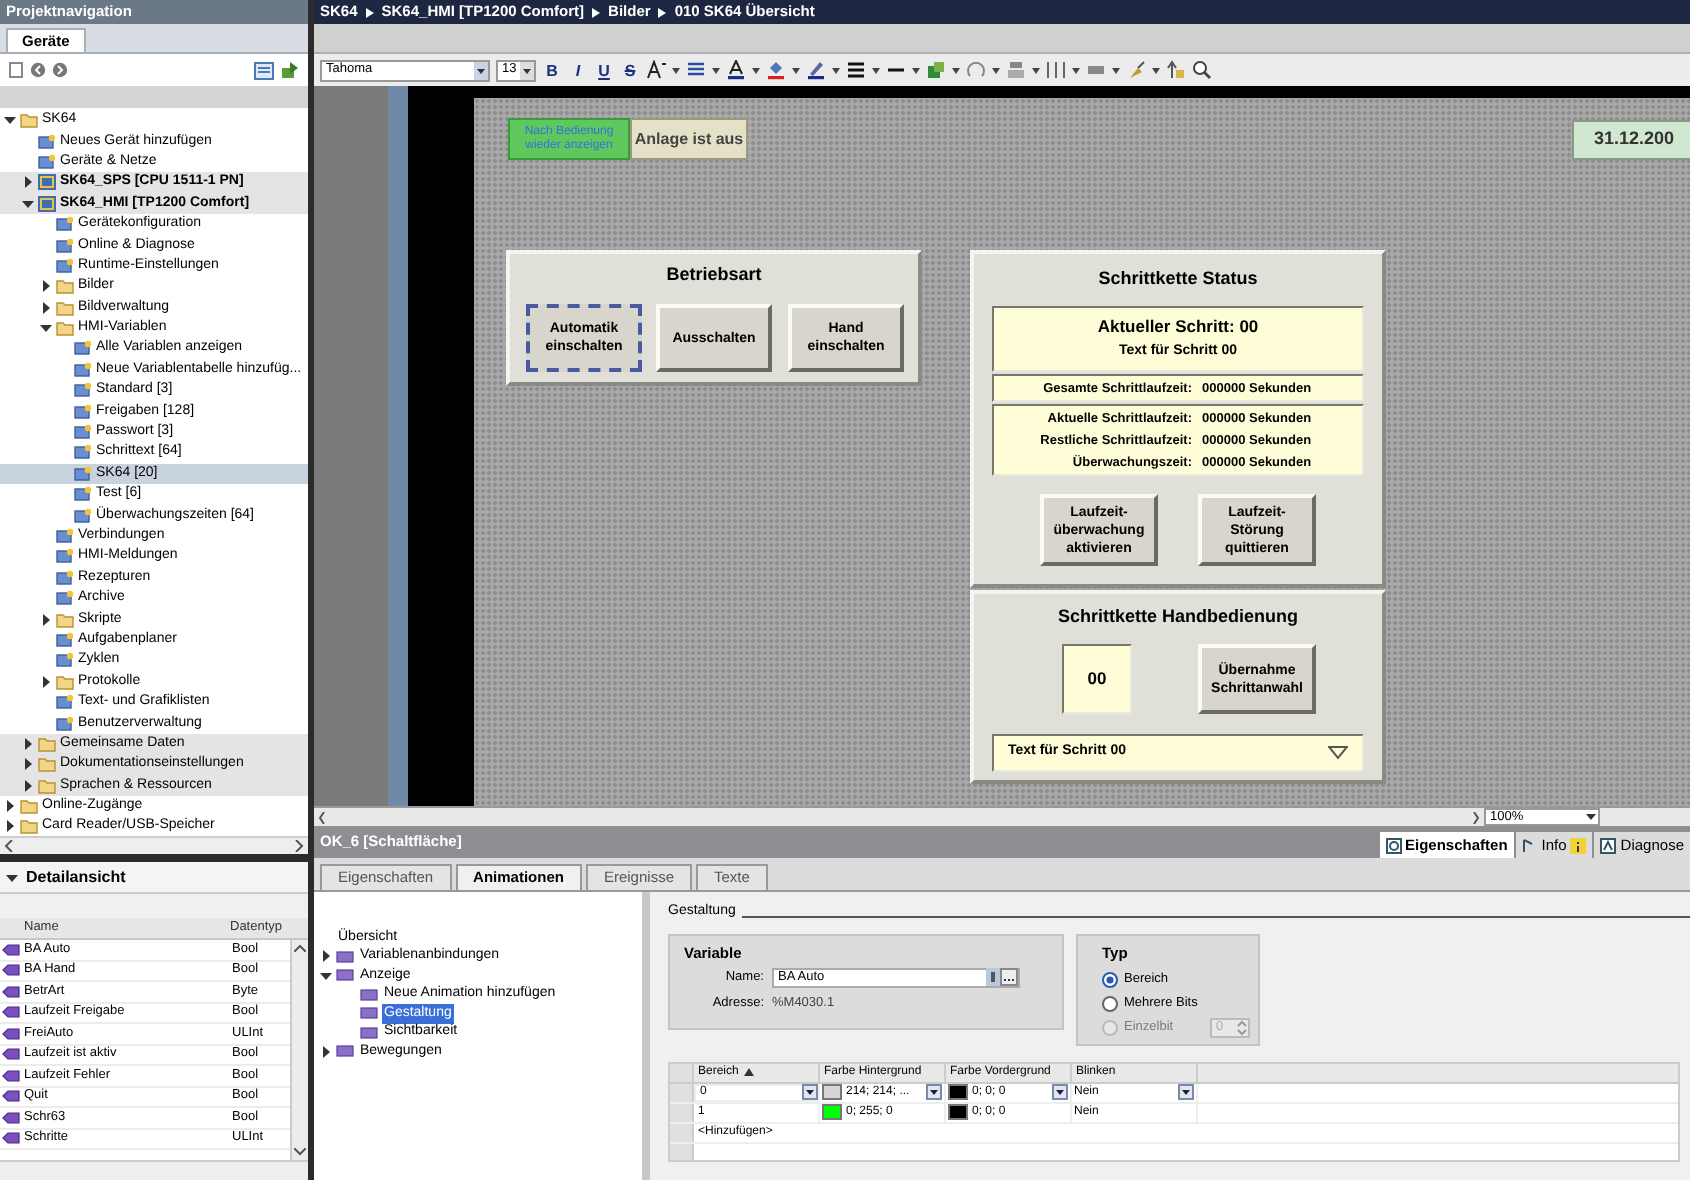 This screenshot has width=1690, height=1180. Describe the element at coordinates (1631, 140) in the screenshot. I see `date-display: 31.12.200` at that location.